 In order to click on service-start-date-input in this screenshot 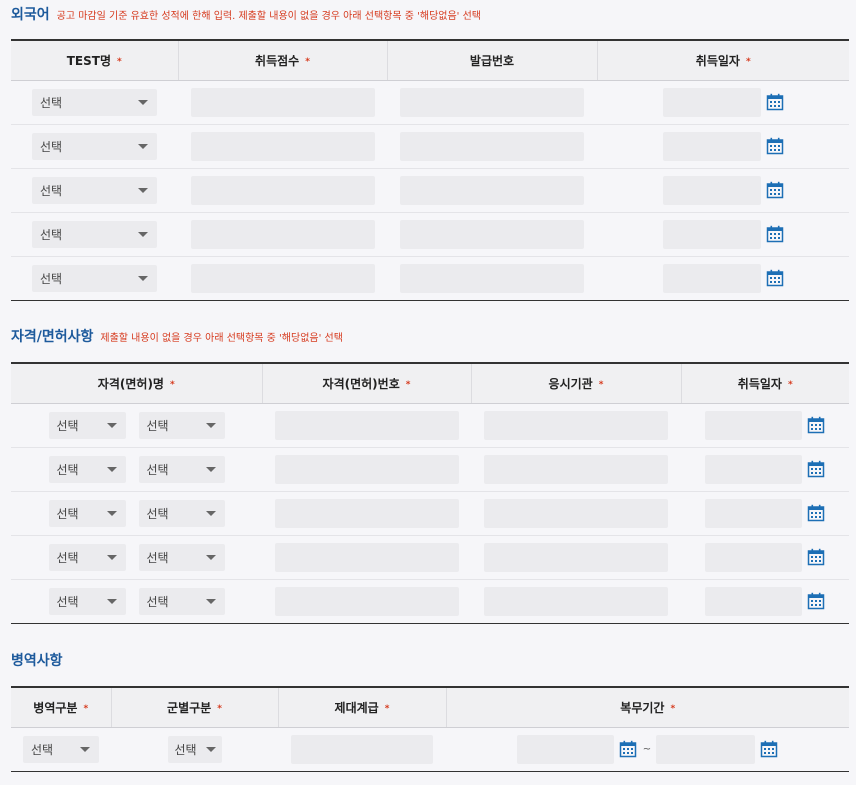, I will do `click(565, 749)`.